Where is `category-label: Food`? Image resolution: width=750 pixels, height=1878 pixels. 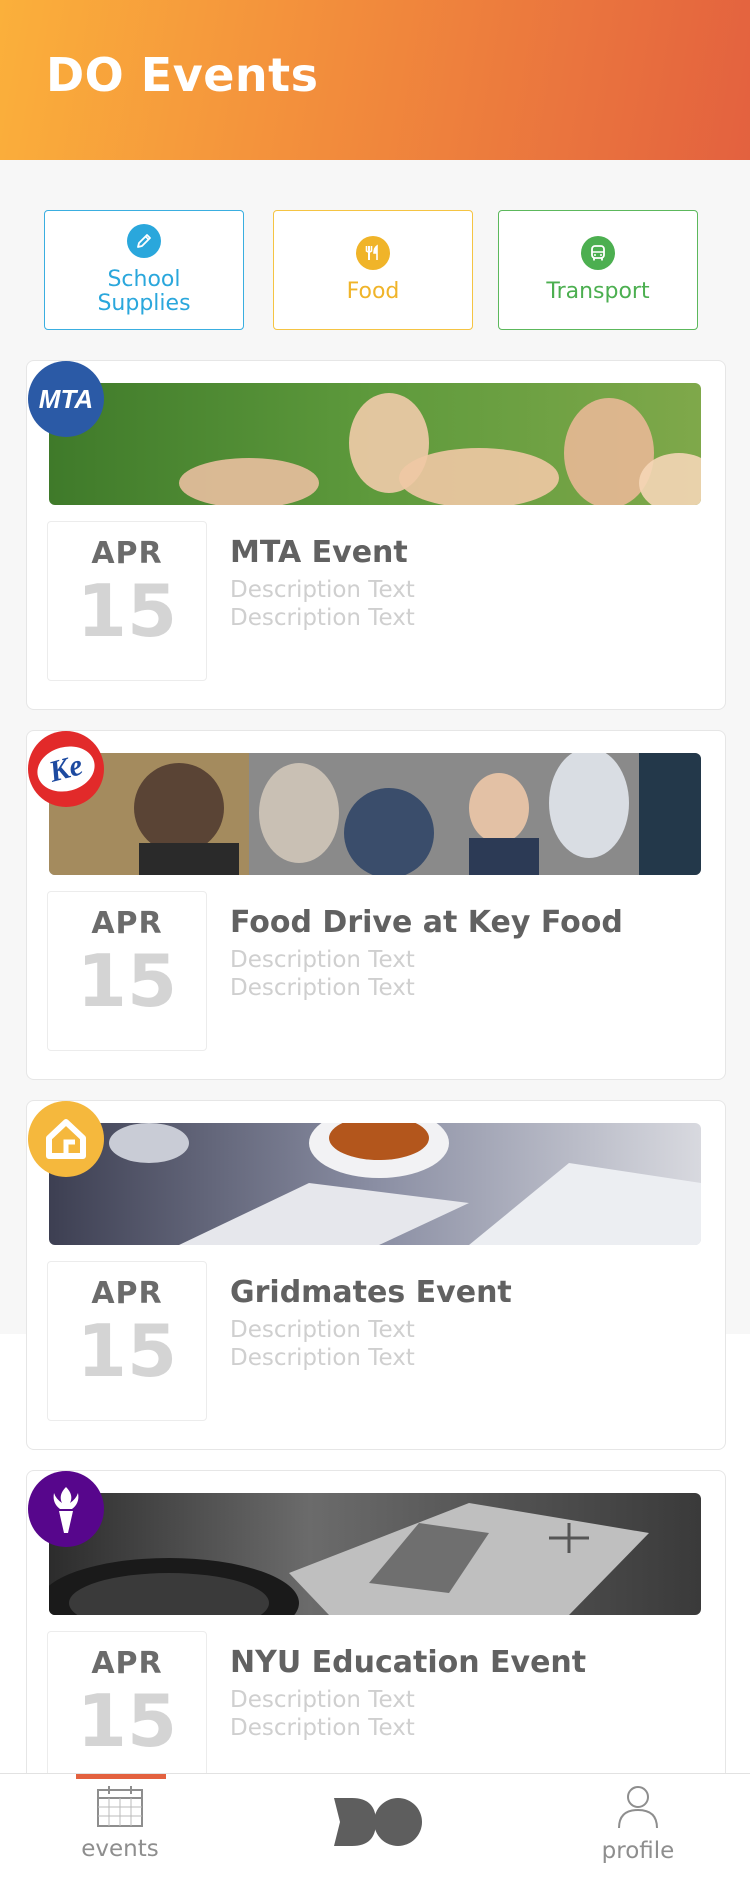 category-label: Food is located at coordinates (373, 291).